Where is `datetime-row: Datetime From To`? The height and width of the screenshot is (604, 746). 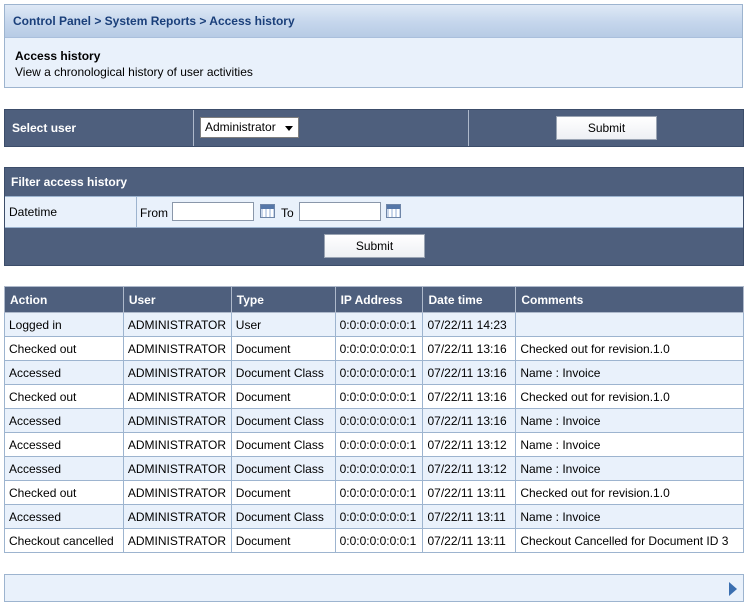 datetime-row: Datetime From To is located at coordinates (374, 212).